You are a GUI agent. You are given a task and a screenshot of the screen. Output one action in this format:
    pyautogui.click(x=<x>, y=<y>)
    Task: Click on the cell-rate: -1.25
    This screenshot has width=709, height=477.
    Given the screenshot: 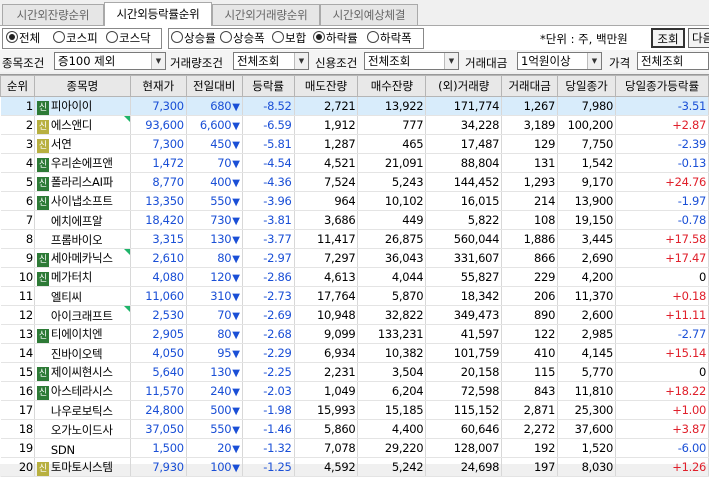 What is the action you would take?
    pyautogui.click(x=268, y=467)
    